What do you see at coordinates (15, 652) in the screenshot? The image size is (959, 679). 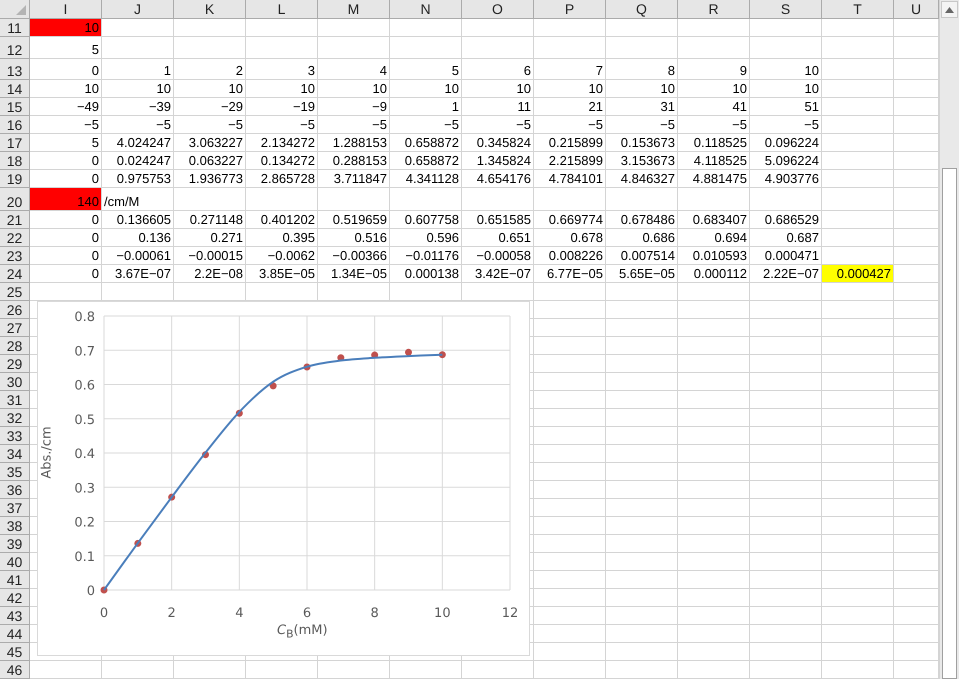 I see `row-header: 45` at bounding box center [15, 652].